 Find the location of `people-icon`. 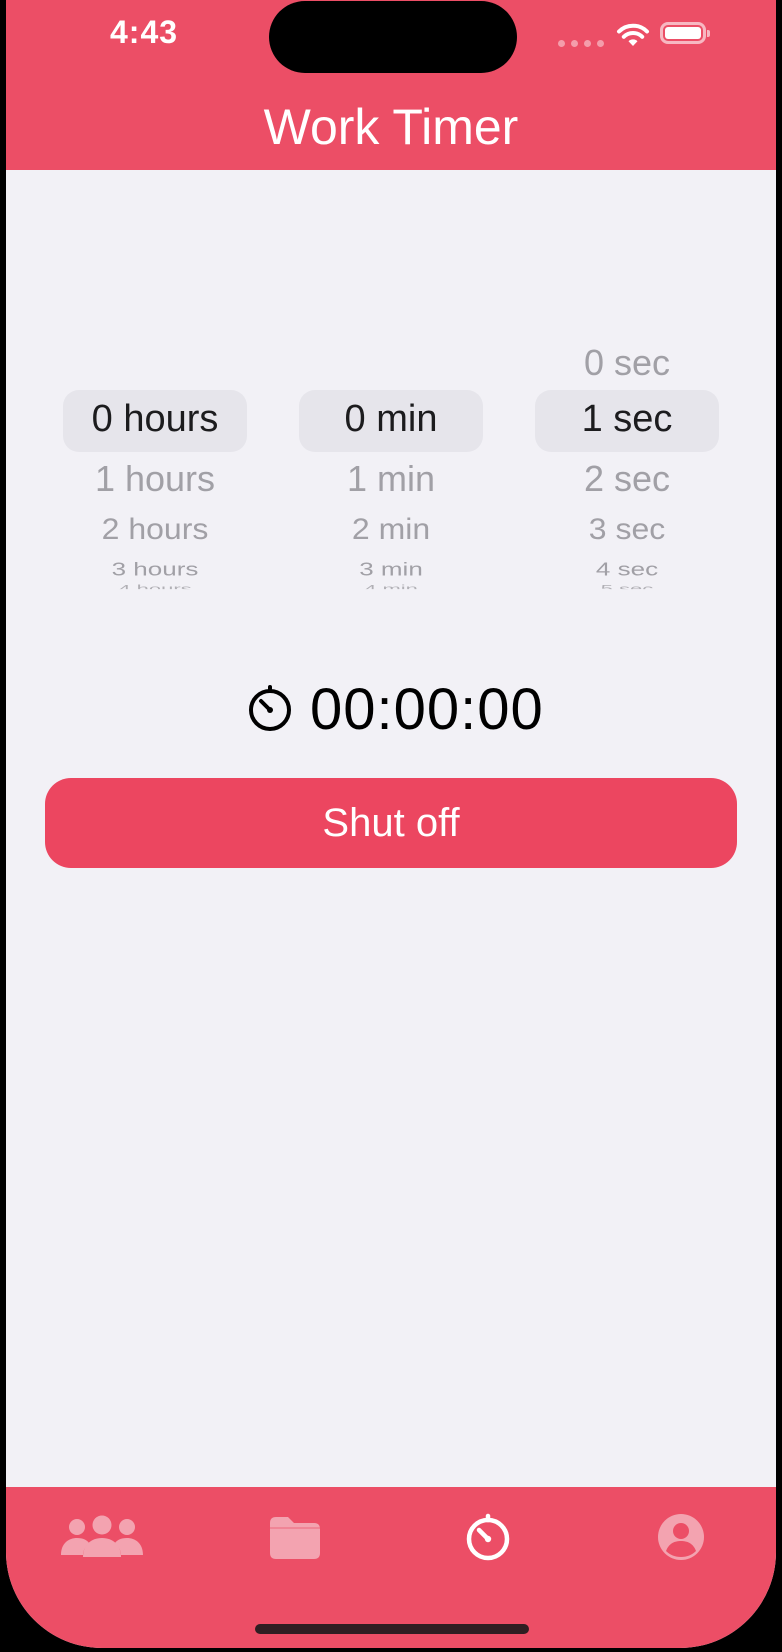

people-icon is located at coordinates (102, 1536).